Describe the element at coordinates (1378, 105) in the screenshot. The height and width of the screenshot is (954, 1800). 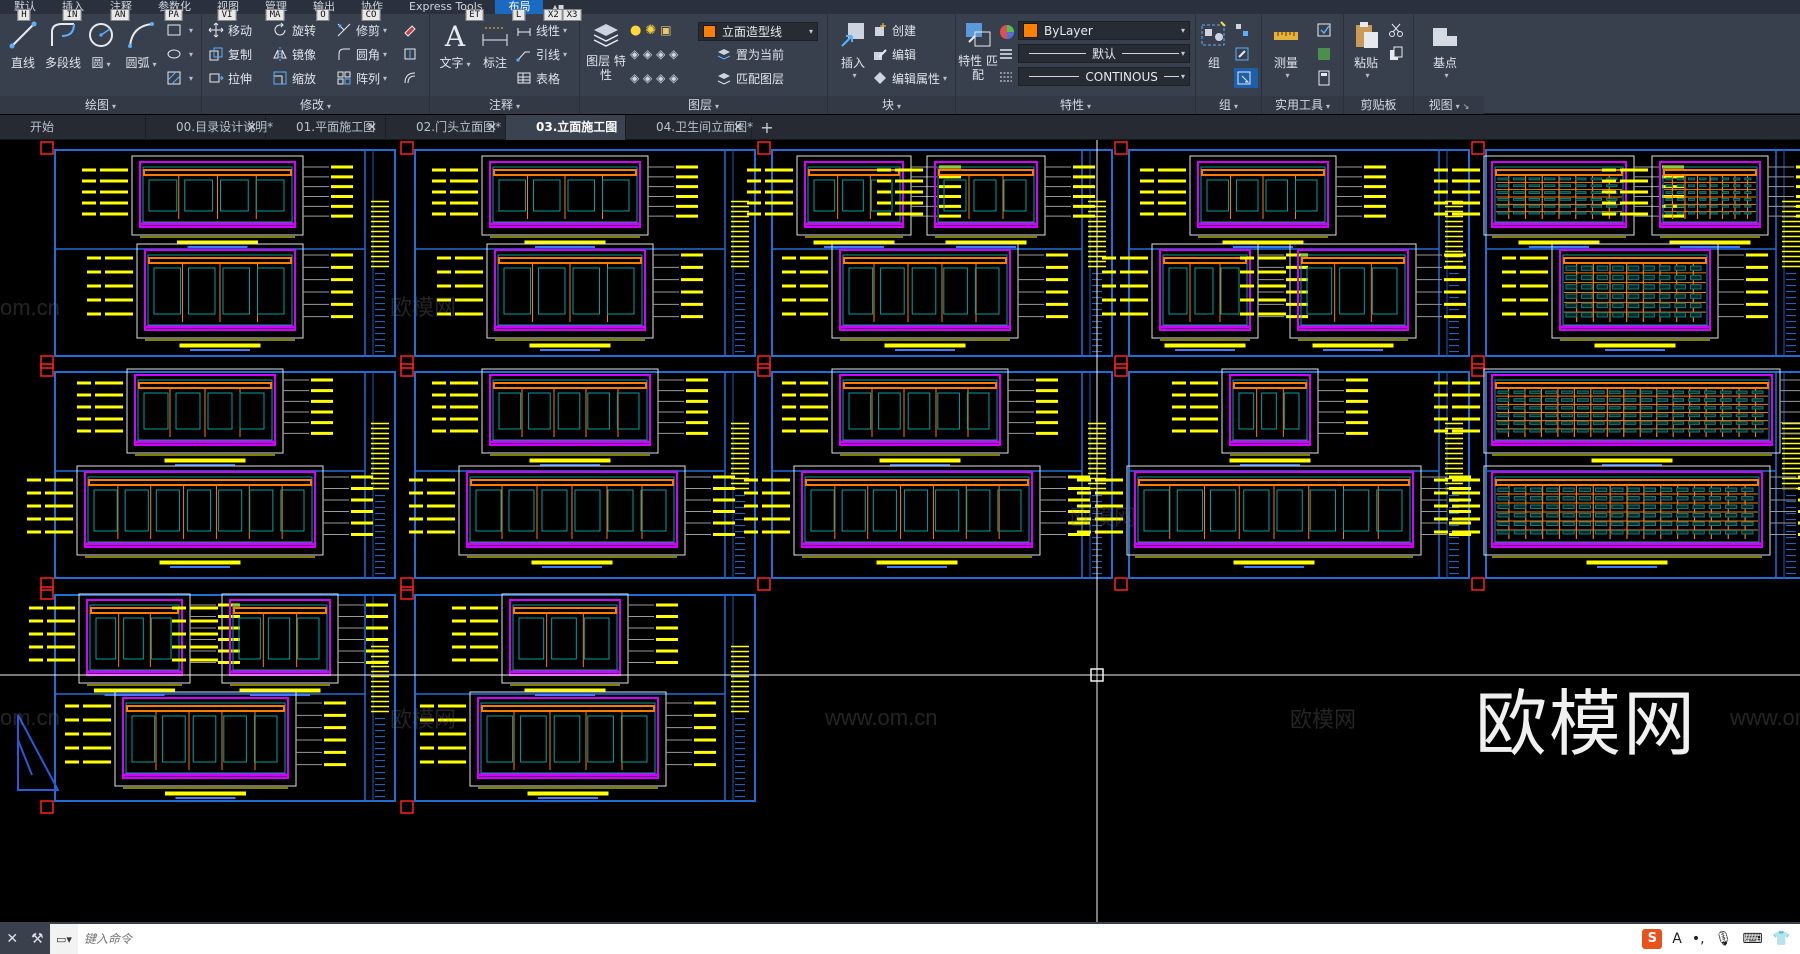
I see `panel-title-clipboard: 剪贴板` at that location.